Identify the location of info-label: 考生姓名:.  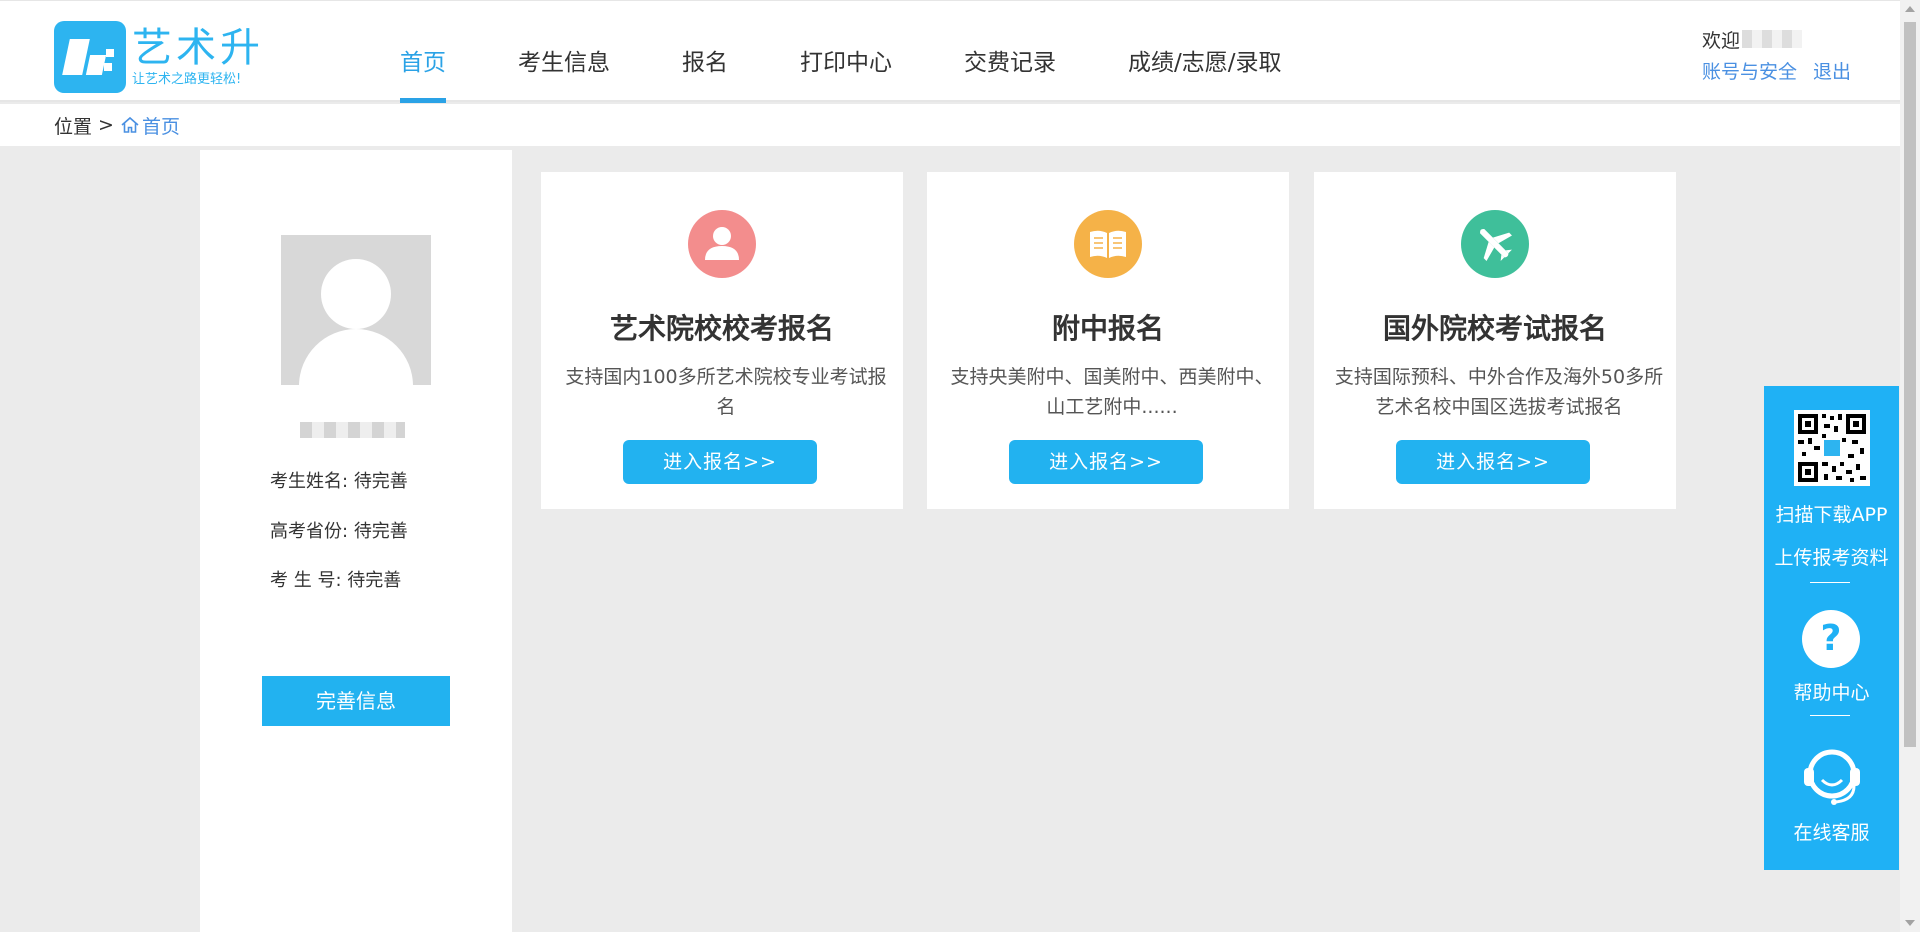
(309, 481).